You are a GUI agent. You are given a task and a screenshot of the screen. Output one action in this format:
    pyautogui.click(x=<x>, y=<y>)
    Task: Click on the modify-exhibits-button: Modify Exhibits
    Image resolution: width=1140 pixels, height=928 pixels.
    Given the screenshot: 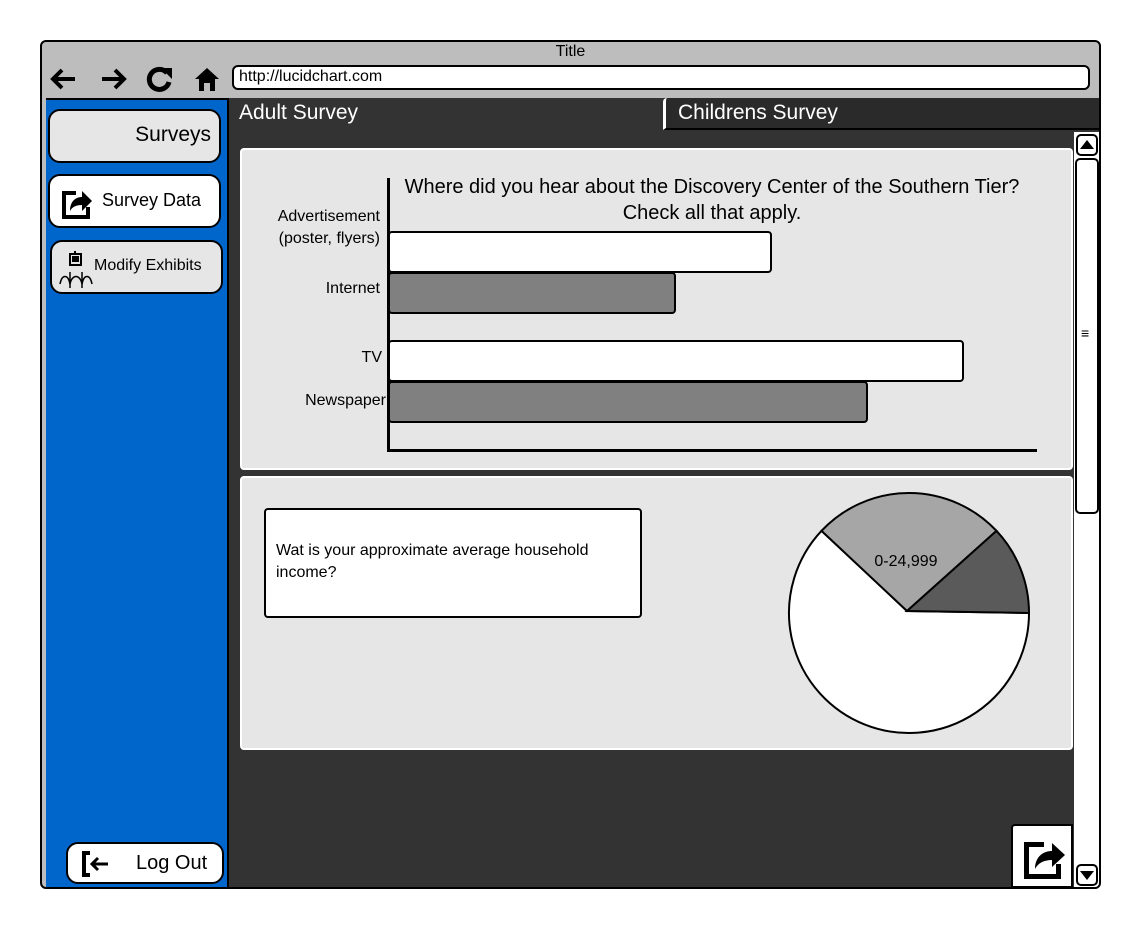 What is the action you would take?
    pyautogui.click(x=136, y=267)
    